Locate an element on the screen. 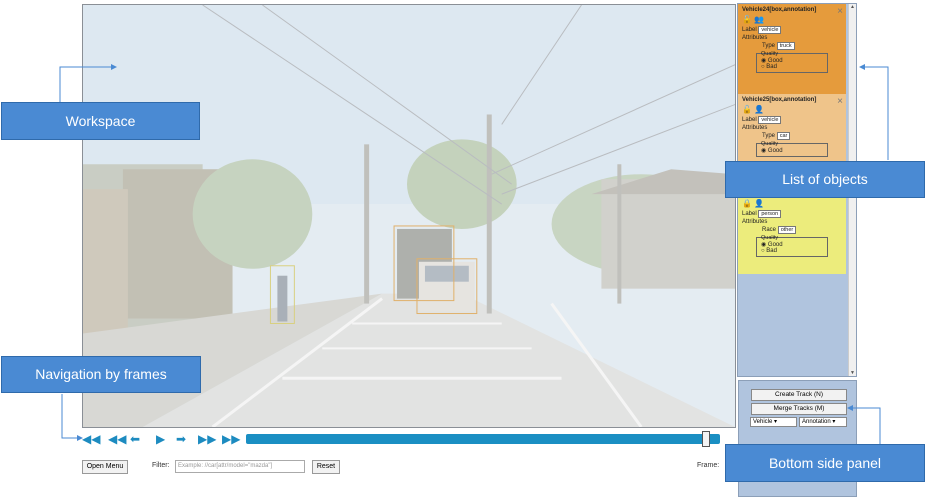 Image resolution: width=928 pixels, height=502 pixels. forward-multi-icon: ▶▶ is located at coordinates (207, 439).